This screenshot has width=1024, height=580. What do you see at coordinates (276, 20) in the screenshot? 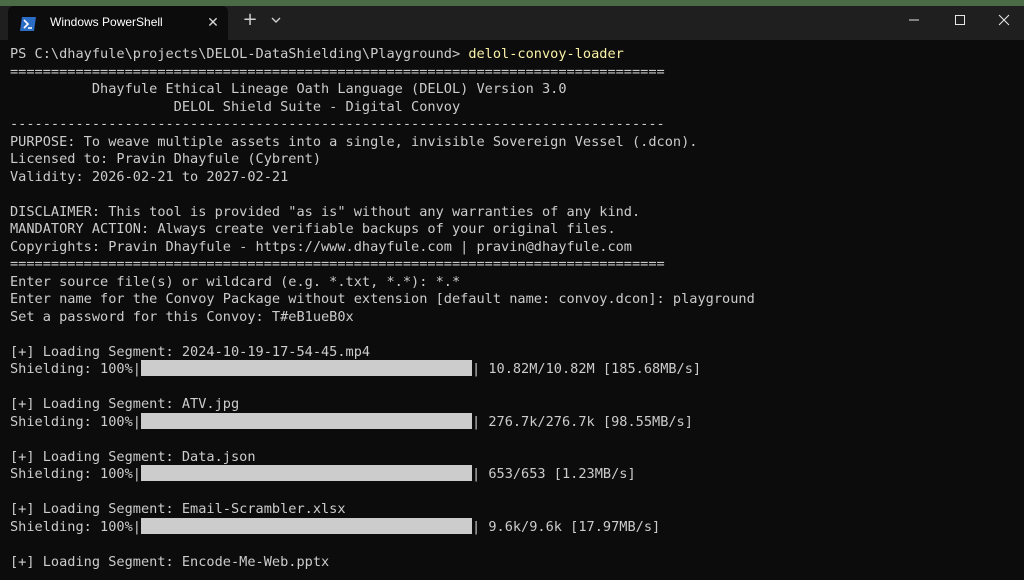
I see `chevron-down-icon` at bounding box center [276, 20].